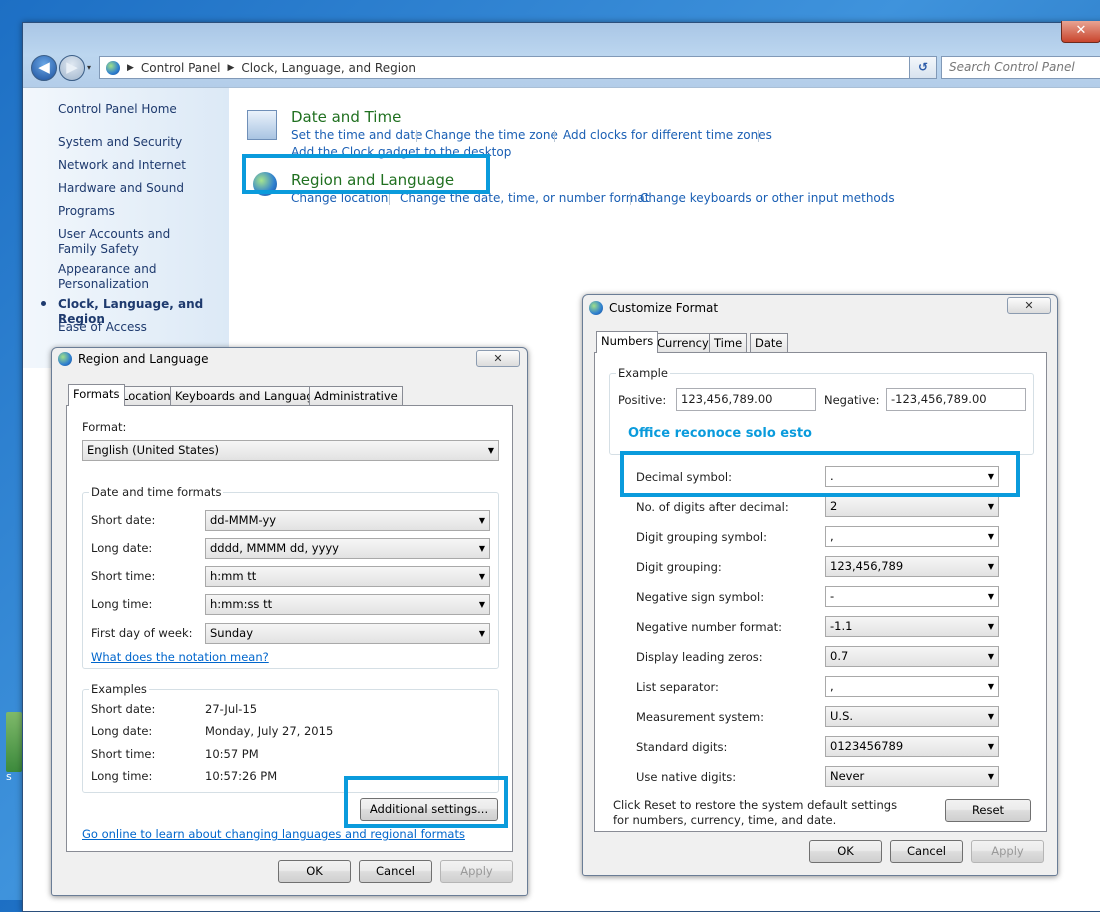  What do you see at coordinates (133, 242) in the screenshot?
I see `sidebar-item-user-accounts: User Accounts and Family Safety` at bounding box center [133, 242].